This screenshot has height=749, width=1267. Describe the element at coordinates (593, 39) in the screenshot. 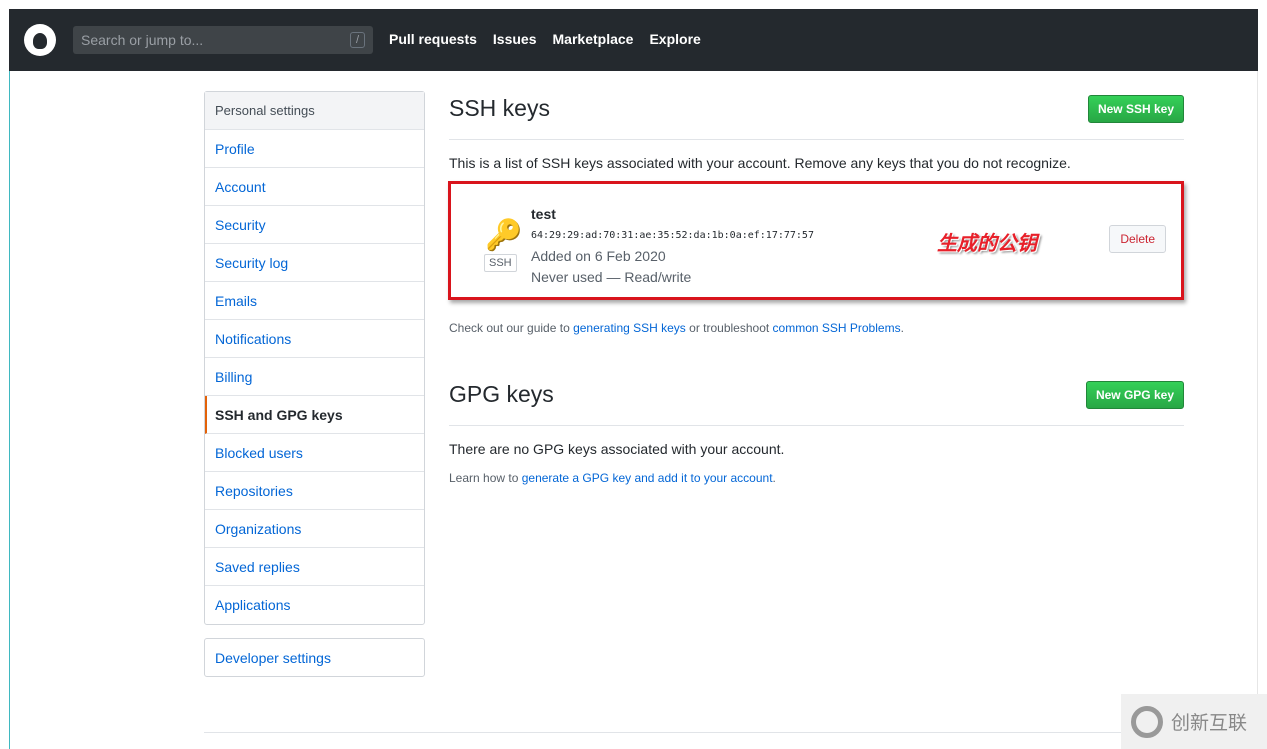

I see `nav-marketplace: Marketplace` at that location.